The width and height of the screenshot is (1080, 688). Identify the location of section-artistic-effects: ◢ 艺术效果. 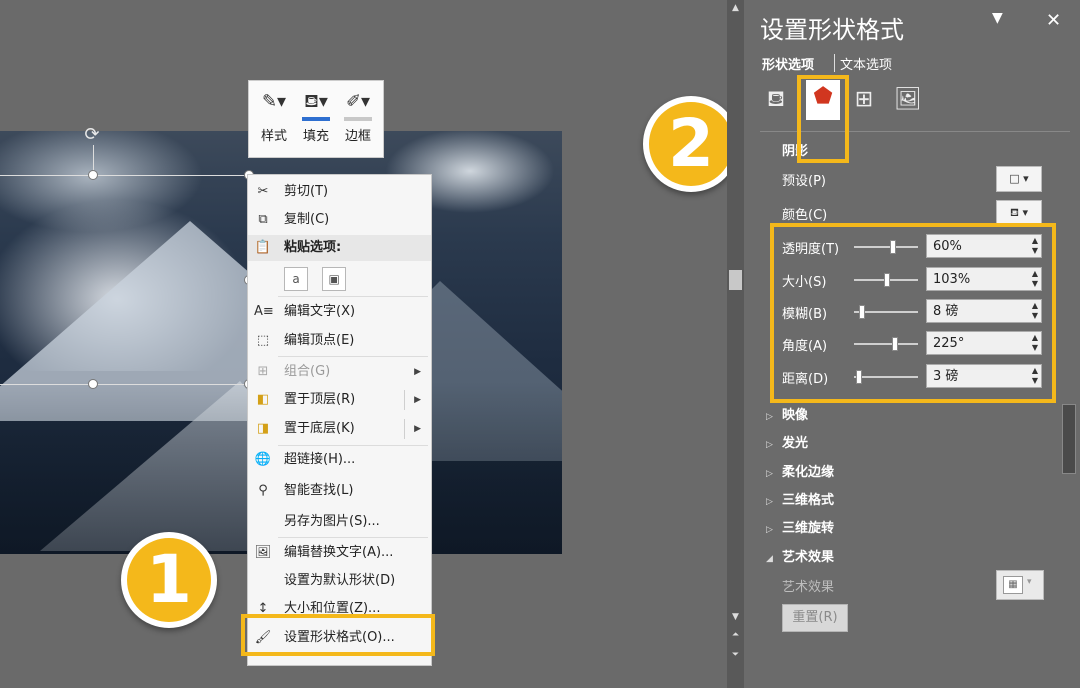
(800, 555).